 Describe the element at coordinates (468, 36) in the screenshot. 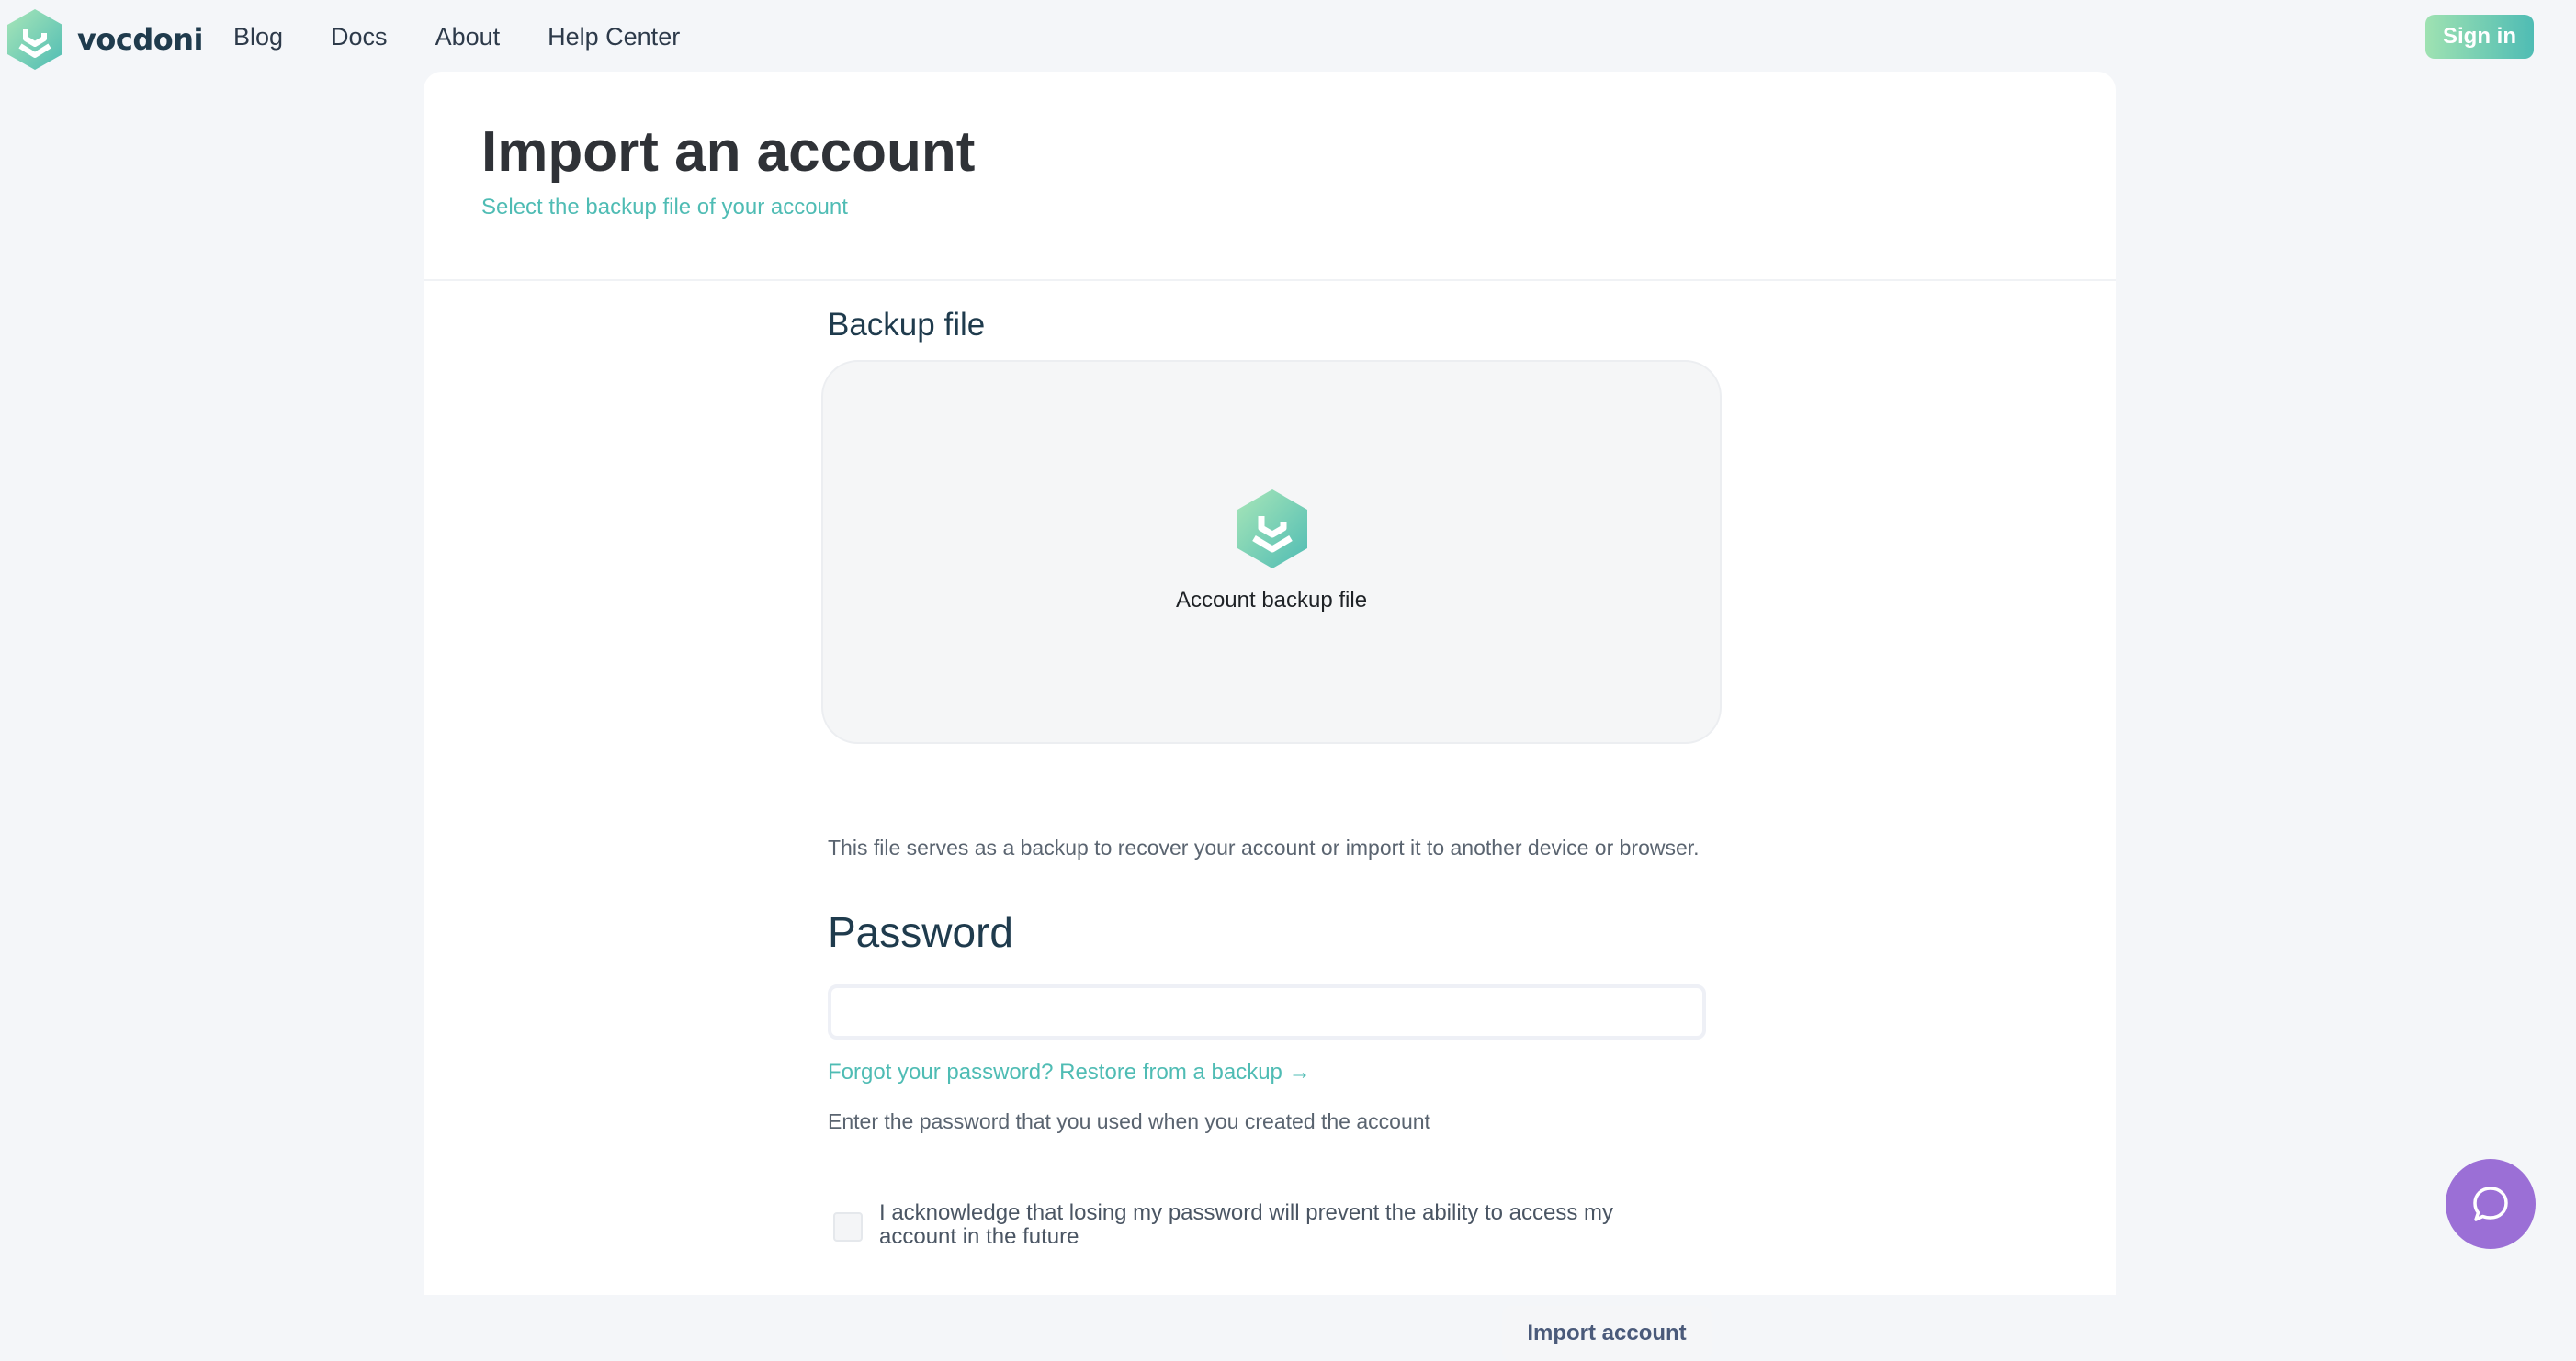

I see `nav-link-about: About` at that location.